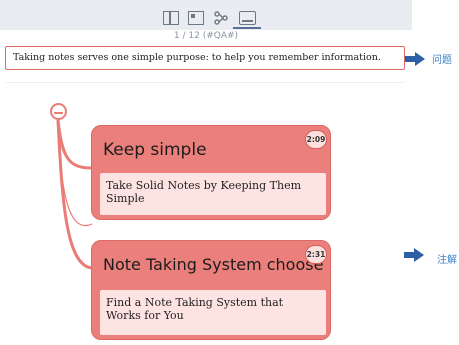  What do you see at coordinates (415, 61) in the screenshot?
I see `question-arrow-icon` at bounding box center [415, 61].